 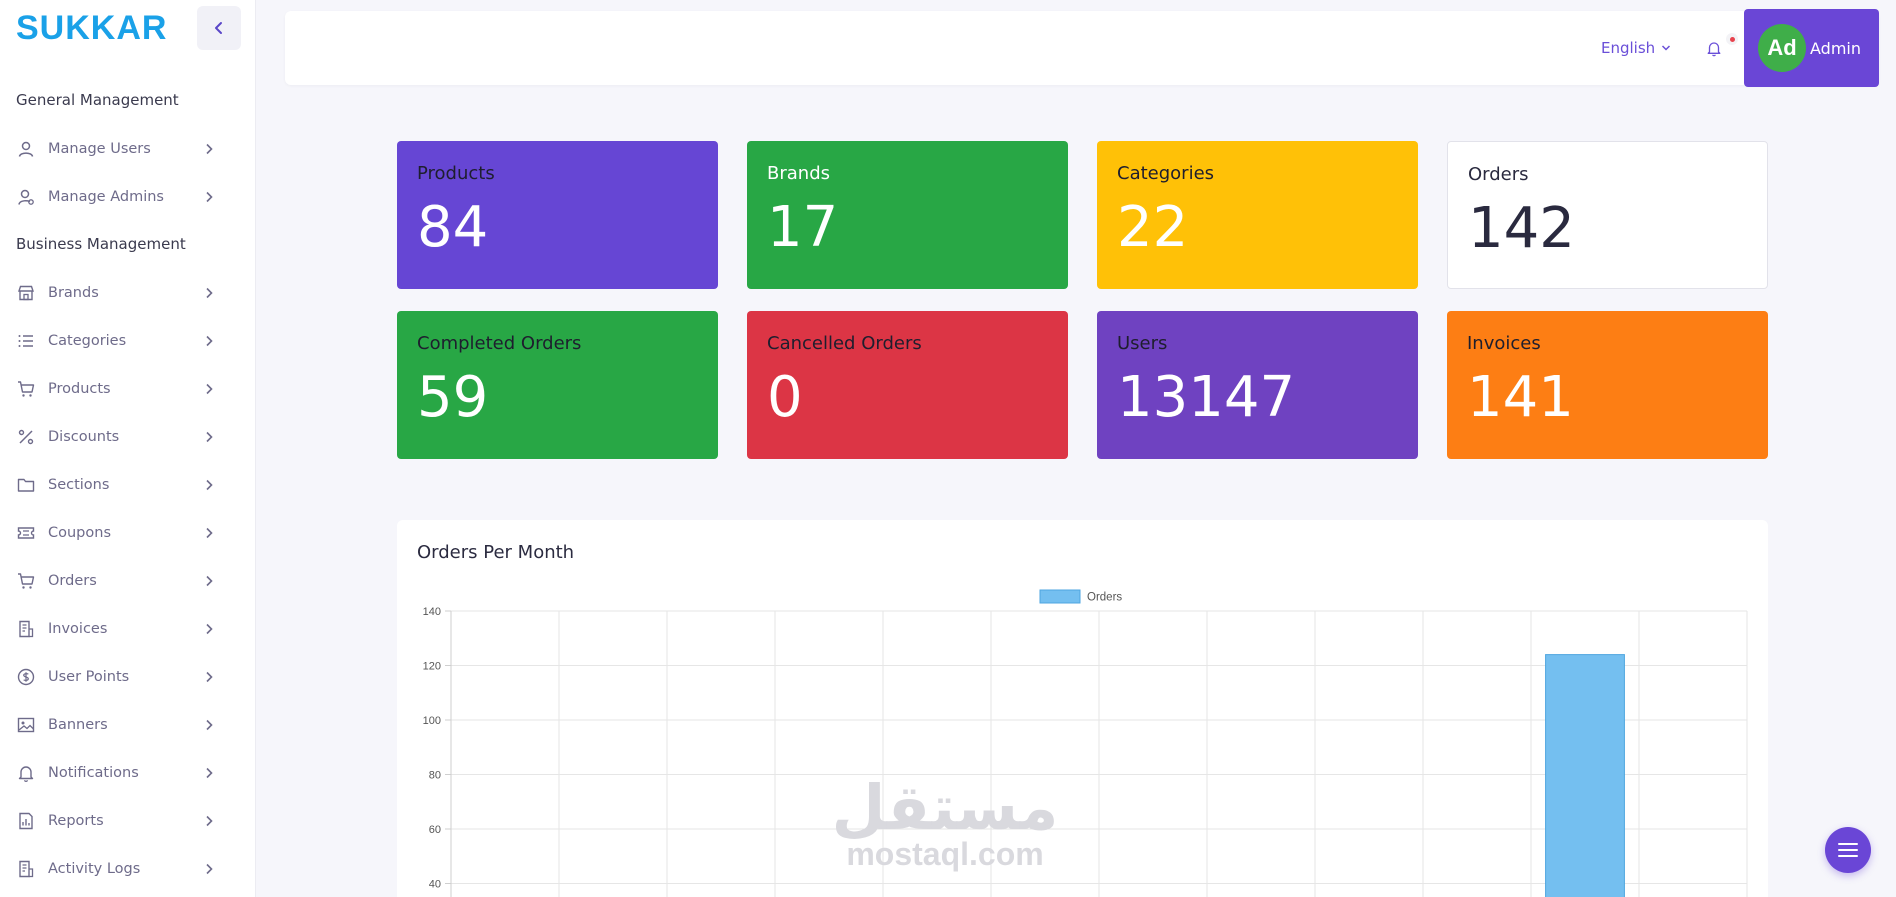 I want to click on stat-card-value: 22, so click(x=1153, y=227).